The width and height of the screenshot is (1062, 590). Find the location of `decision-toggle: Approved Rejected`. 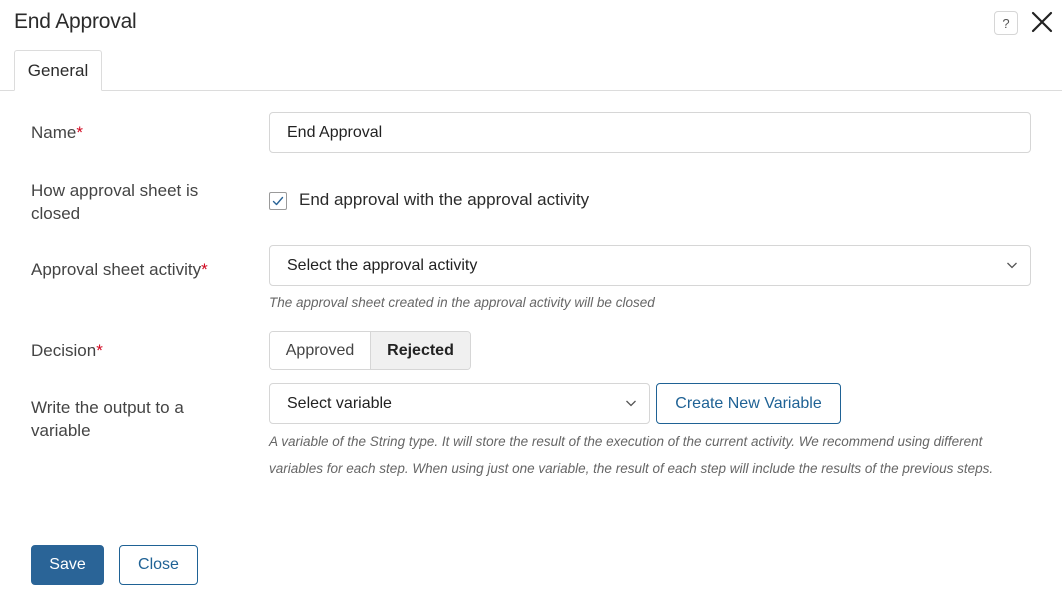

decision-toggle: Approved Rejected is located at coordinates (370, 350).